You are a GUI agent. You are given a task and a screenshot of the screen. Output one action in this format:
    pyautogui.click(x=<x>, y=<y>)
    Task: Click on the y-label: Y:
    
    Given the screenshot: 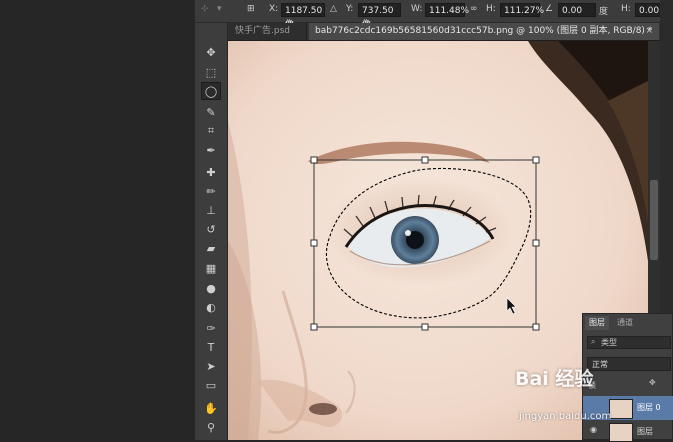 What is the action you would take?
    pyautogui.click(x=350, y=9)
    